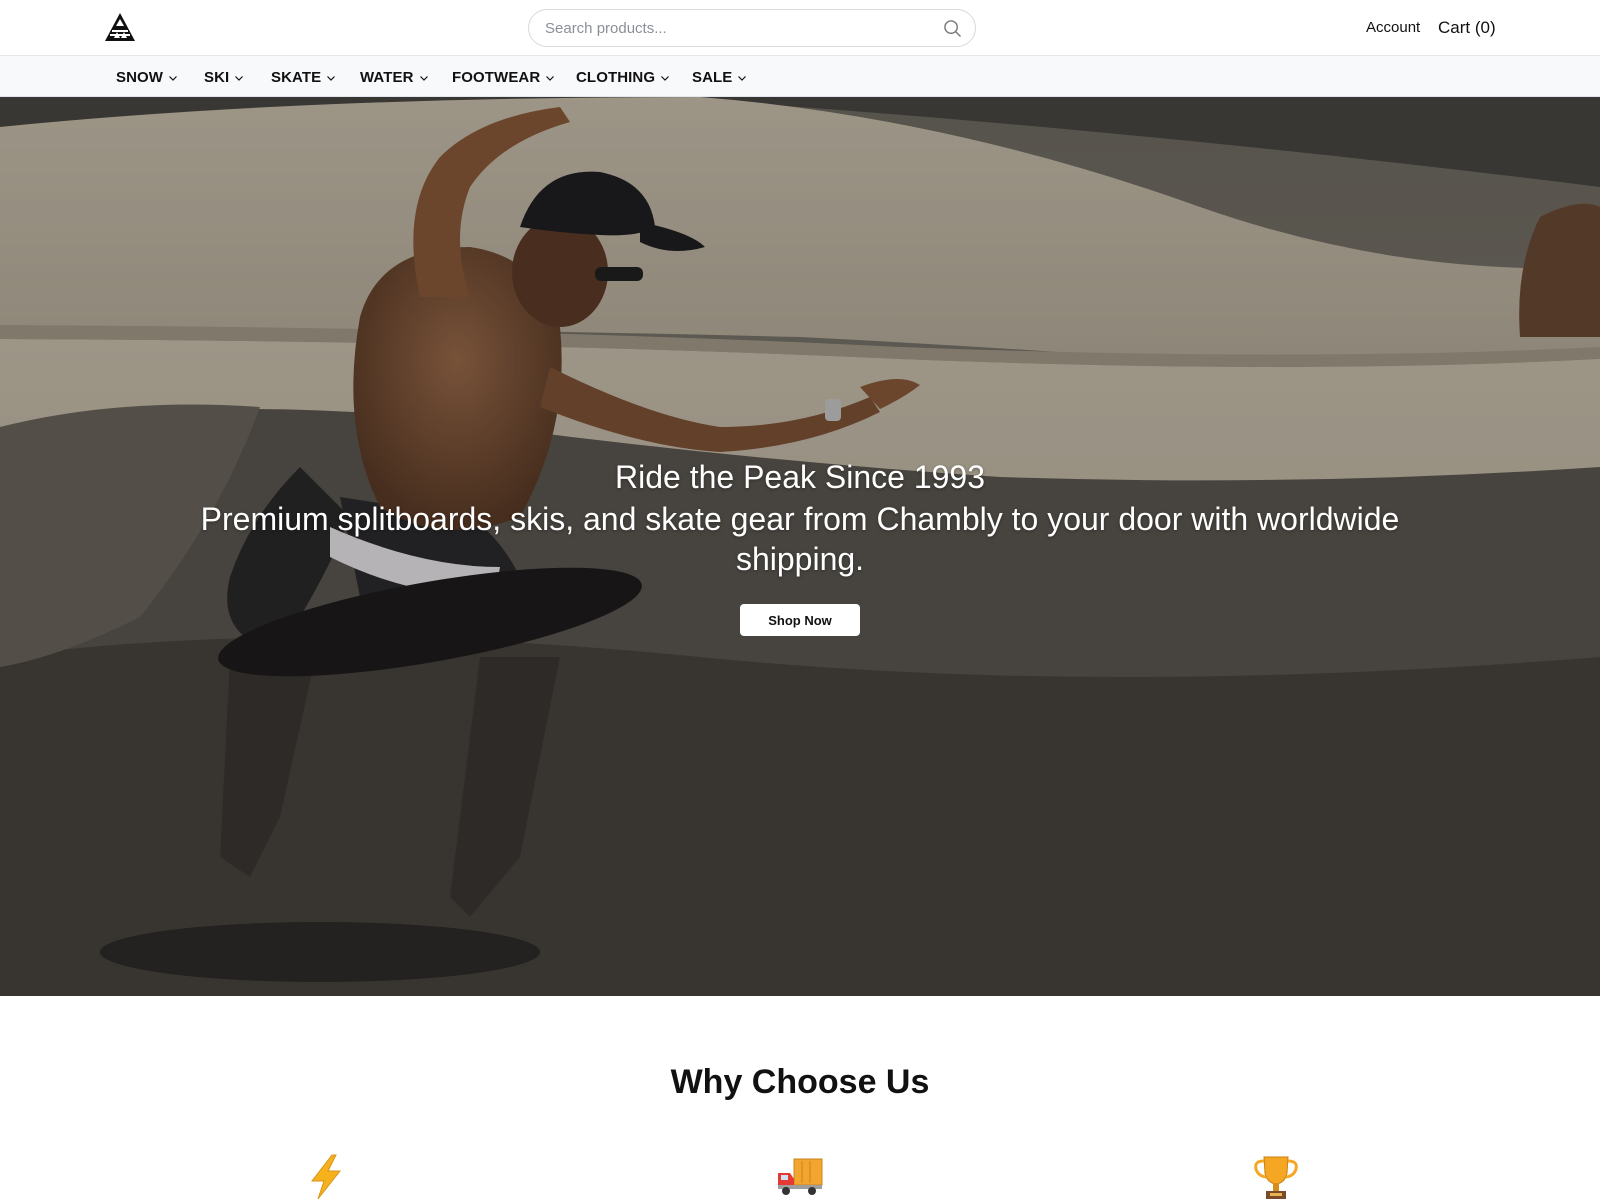 This screenshot has width=1600, height=1200. What do you see at coordinates (800, 477) in the screenshot?
I see `hero-title: Ride the Peak Since 1993` at bounding box center [800, 477].